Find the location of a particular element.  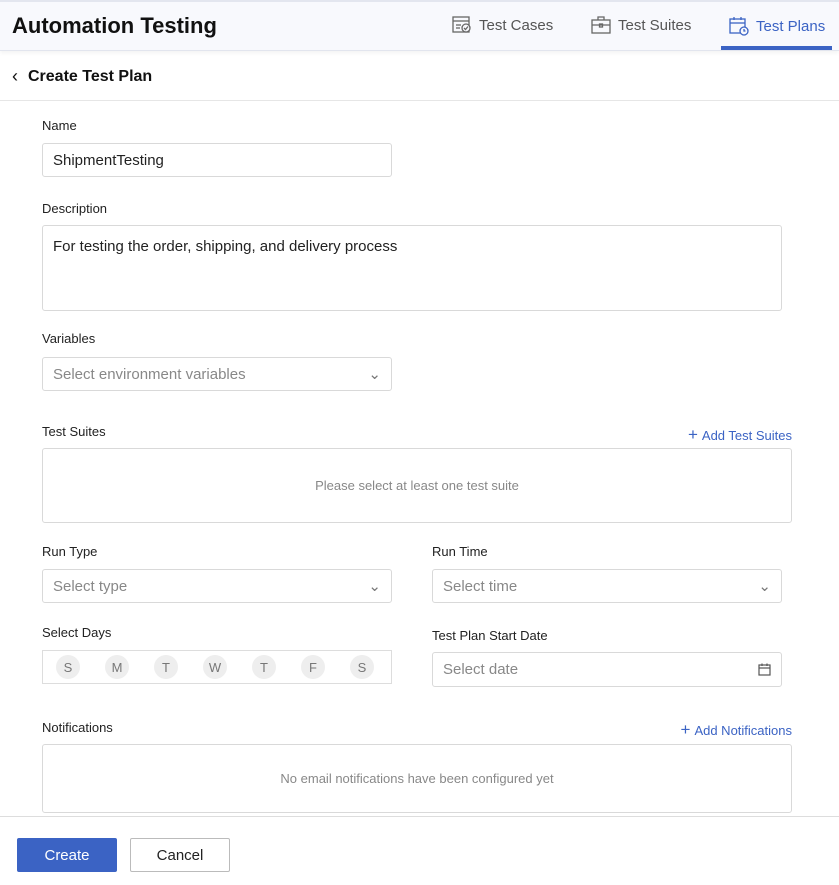

add-test-suites-label: Add Test Suites is located at coordinates (746, 435).